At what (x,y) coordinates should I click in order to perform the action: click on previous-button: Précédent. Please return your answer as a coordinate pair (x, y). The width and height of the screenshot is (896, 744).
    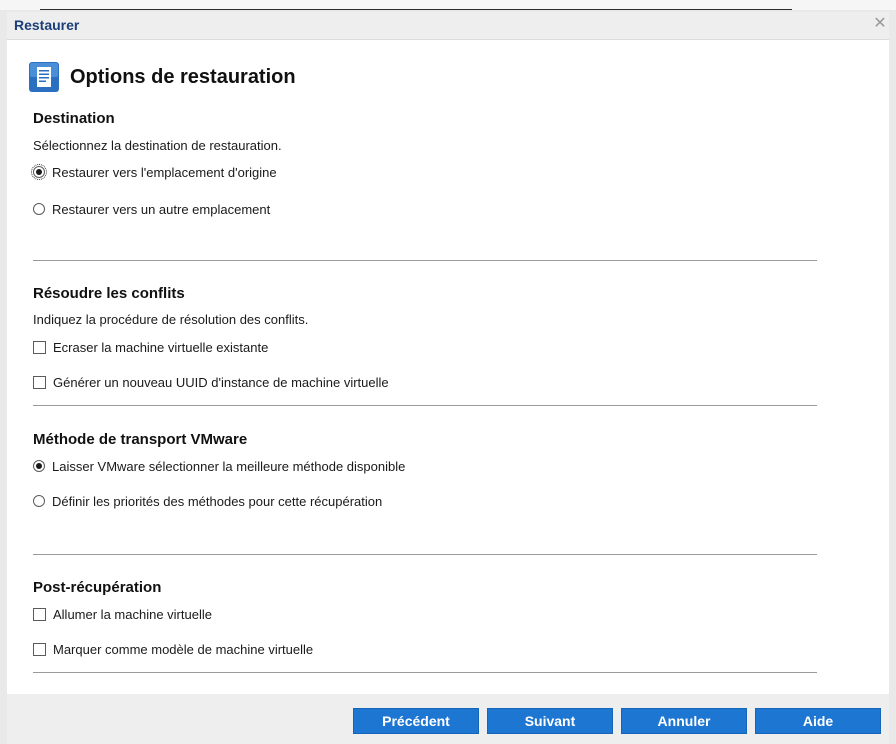
    Looking at the image, I should click on (416, 721).